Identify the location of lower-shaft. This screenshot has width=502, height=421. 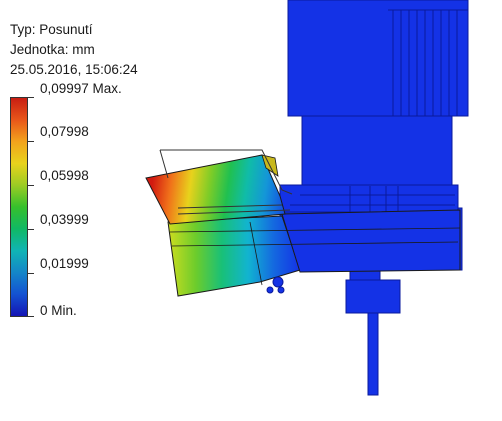
(373, 332).